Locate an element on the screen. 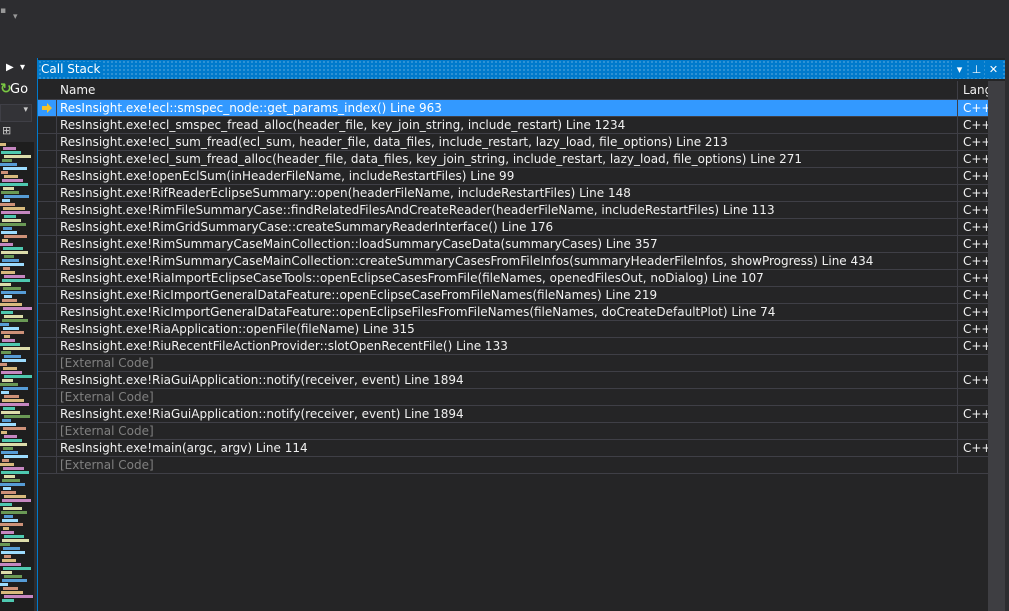 The image size is (1009, 611). go-button: ↻ Go is located at coordinates (18, 90).